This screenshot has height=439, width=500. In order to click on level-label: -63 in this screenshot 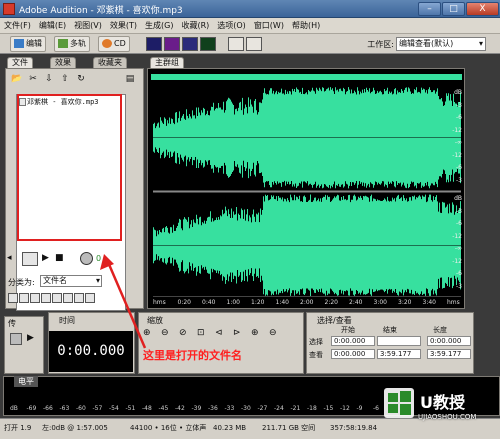, I will do `click(64, 408)`.